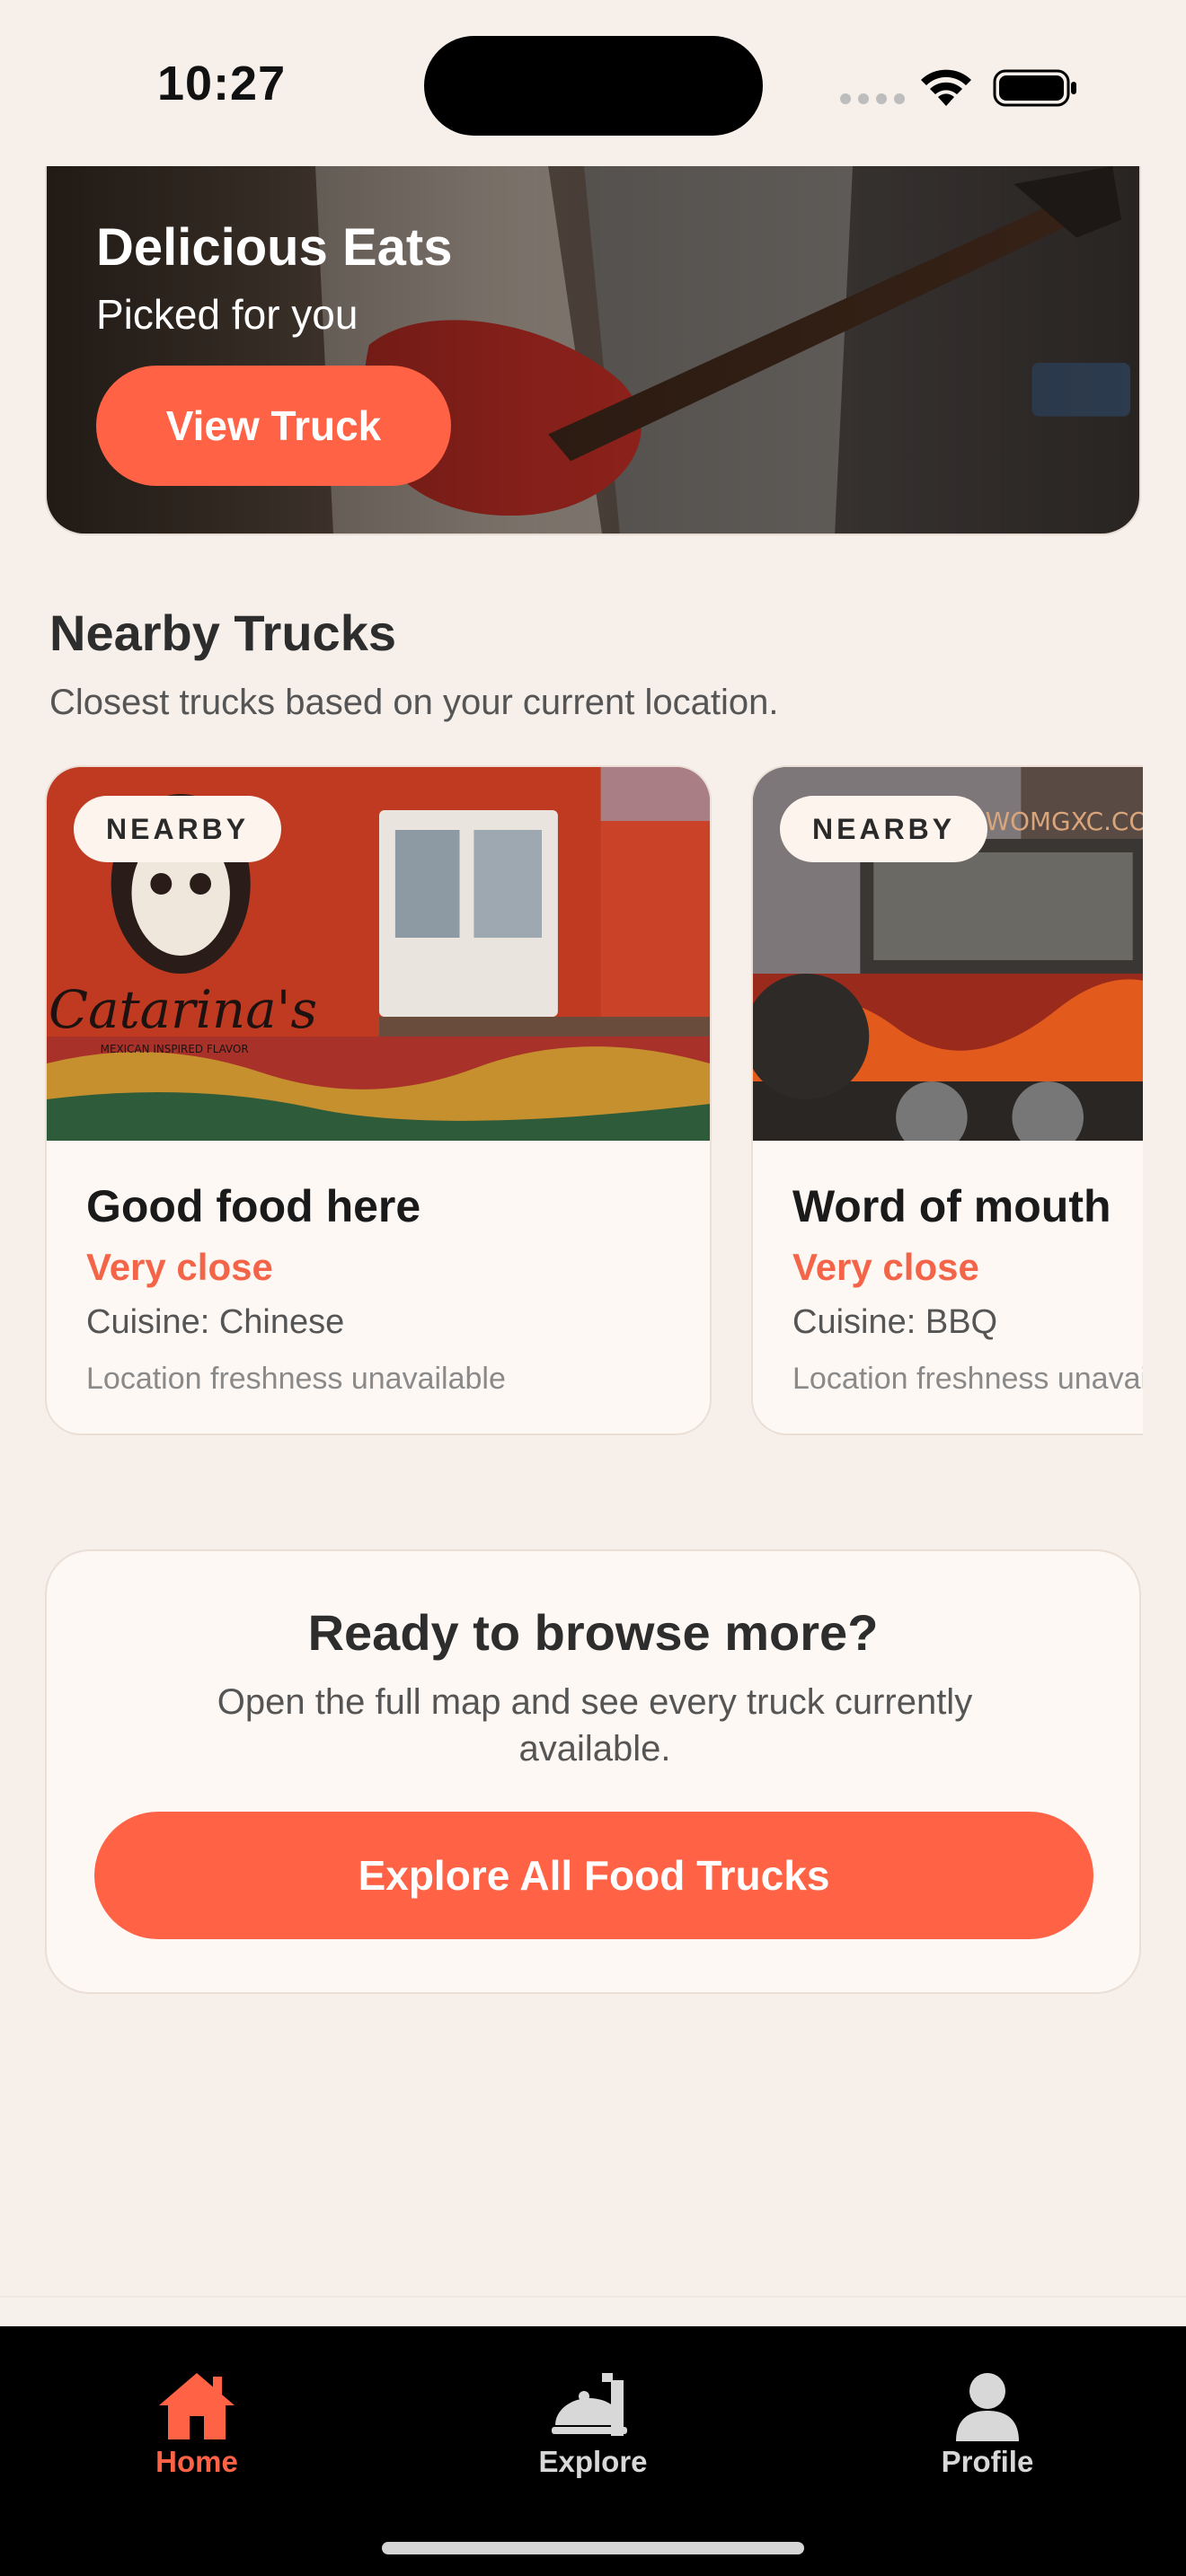 This screenshot has height=2576, width=1186. Describe the element at coordinates (253, 1206) in the screenshot. I see `truck-name: Good food here` at that location.